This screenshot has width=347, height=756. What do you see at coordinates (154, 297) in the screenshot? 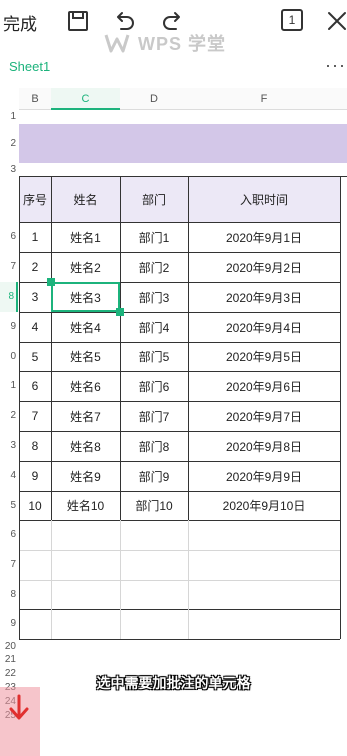
I see `cell-department: 部门3` at bounding box center [154, 297].